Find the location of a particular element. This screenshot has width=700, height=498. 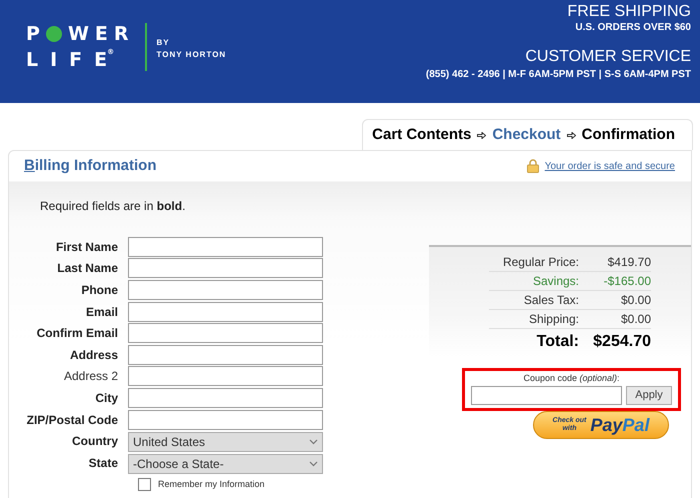

logo-byline: TONY HORTON is located at coordinates (191, 55).